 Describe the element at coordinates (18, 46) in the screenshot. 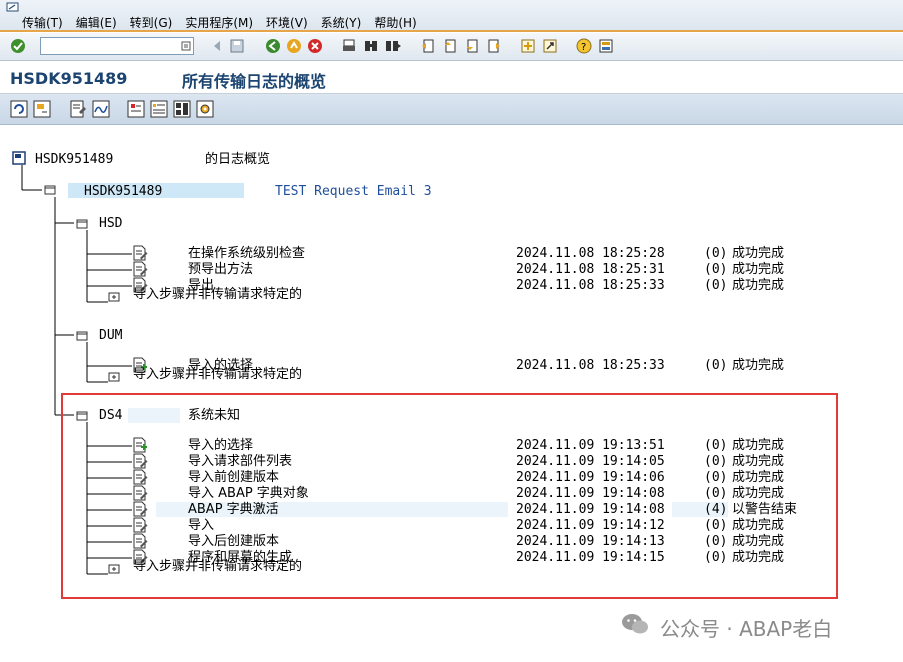

I see `enter-icon` at that location.